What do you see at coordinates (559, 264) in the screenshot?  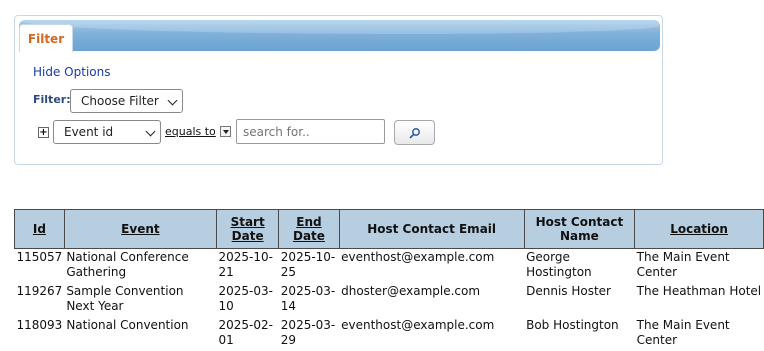 I see `cell-host-name: George Hostington` at bounding box center [559, 264].